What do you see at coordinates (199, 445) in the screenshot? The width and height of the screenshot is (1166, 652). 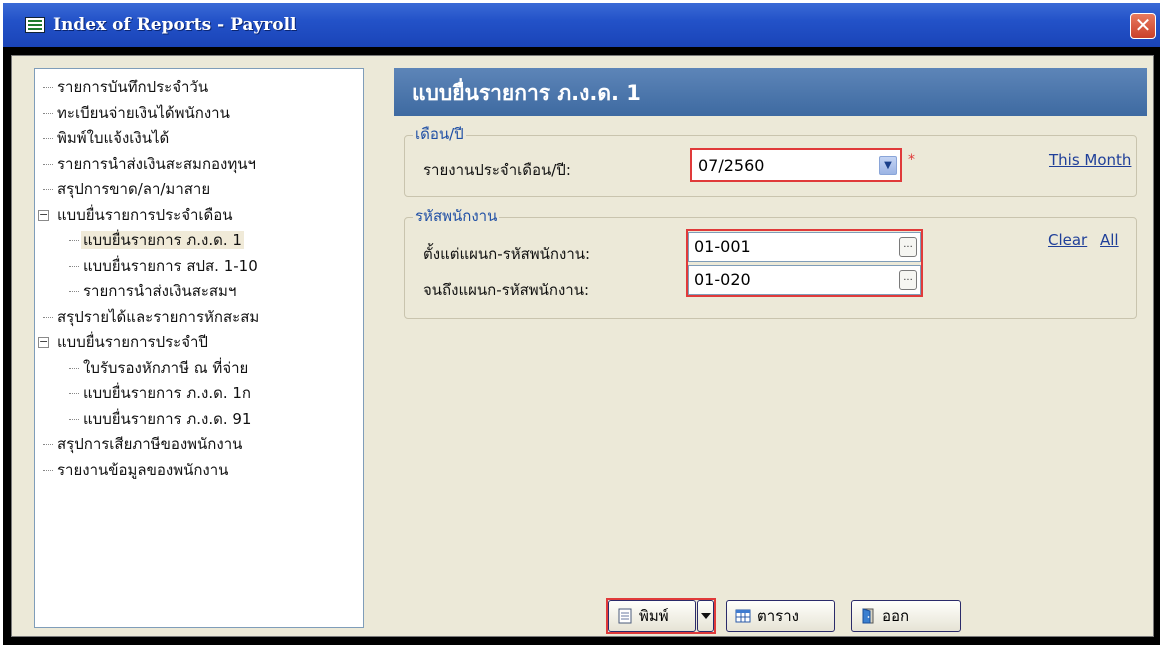 I see `tree-item: สรุปการเสียภาษีของพนักงาน` at bounding box center [199, 445].